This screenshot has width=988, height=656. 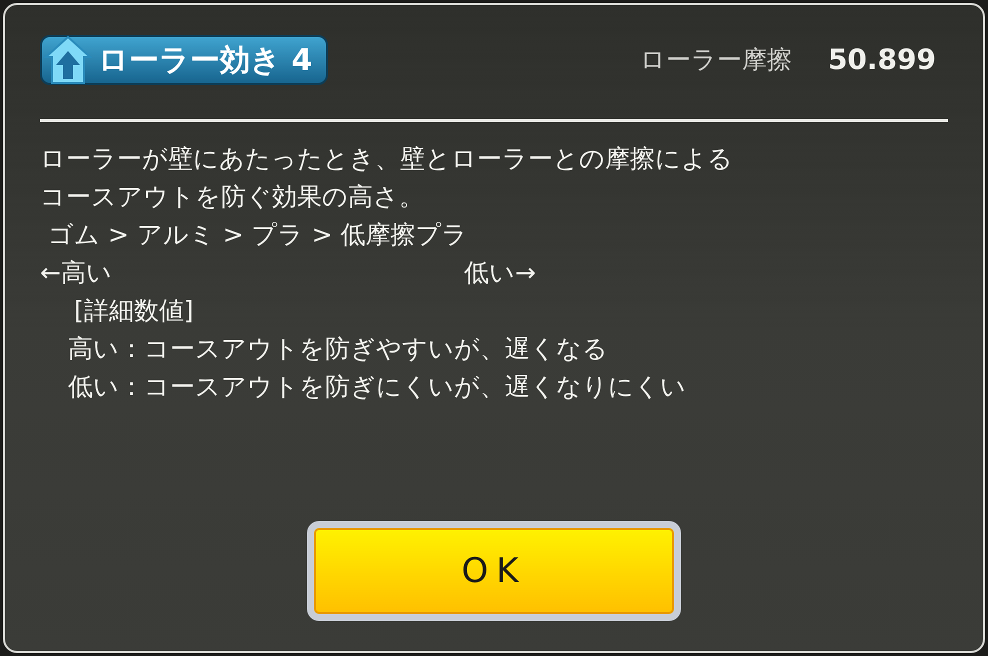 I want to click on stat-label: ローラー摩擦, so click(x=716, y=60).